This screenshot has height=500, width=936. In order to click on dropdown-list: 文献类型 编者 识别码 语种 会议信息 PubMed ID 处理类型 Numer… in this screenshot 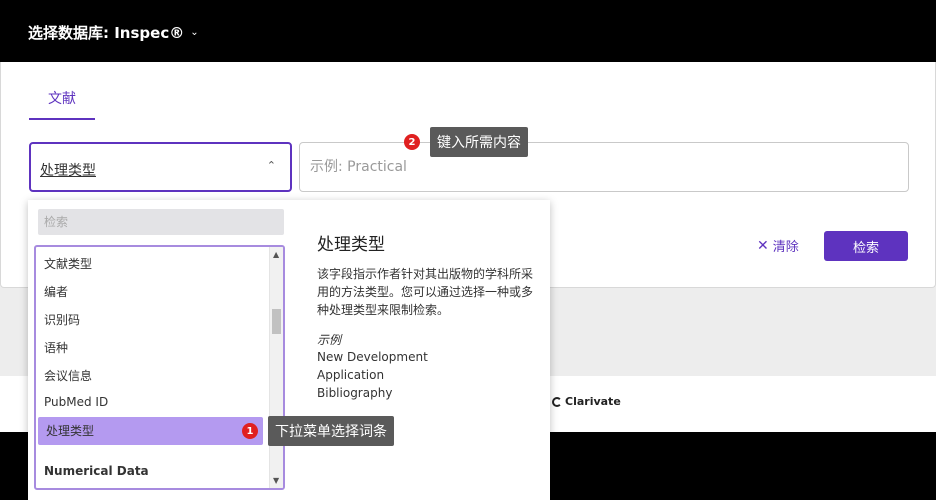, I will do `click(159, 367)`.